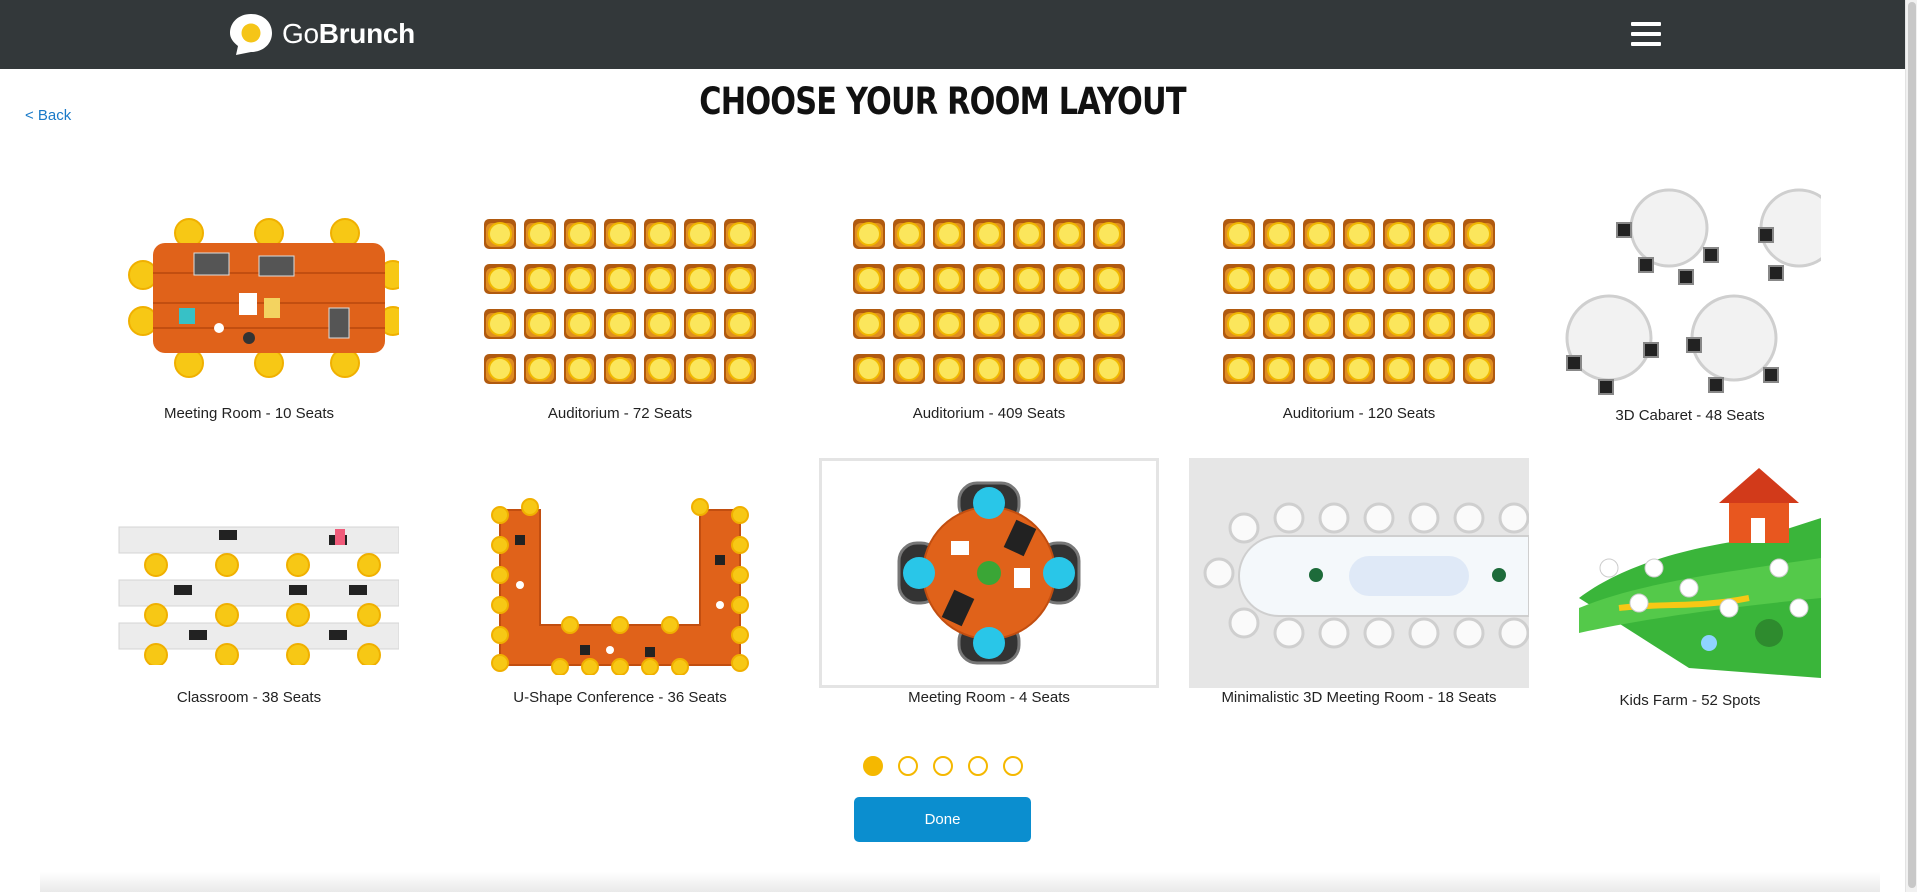 The width and height of the screenshot is (1917, 892). I want to click on layout-card-meeting-room-10: Meeting Room - 10 Seats, so click(249, 302).